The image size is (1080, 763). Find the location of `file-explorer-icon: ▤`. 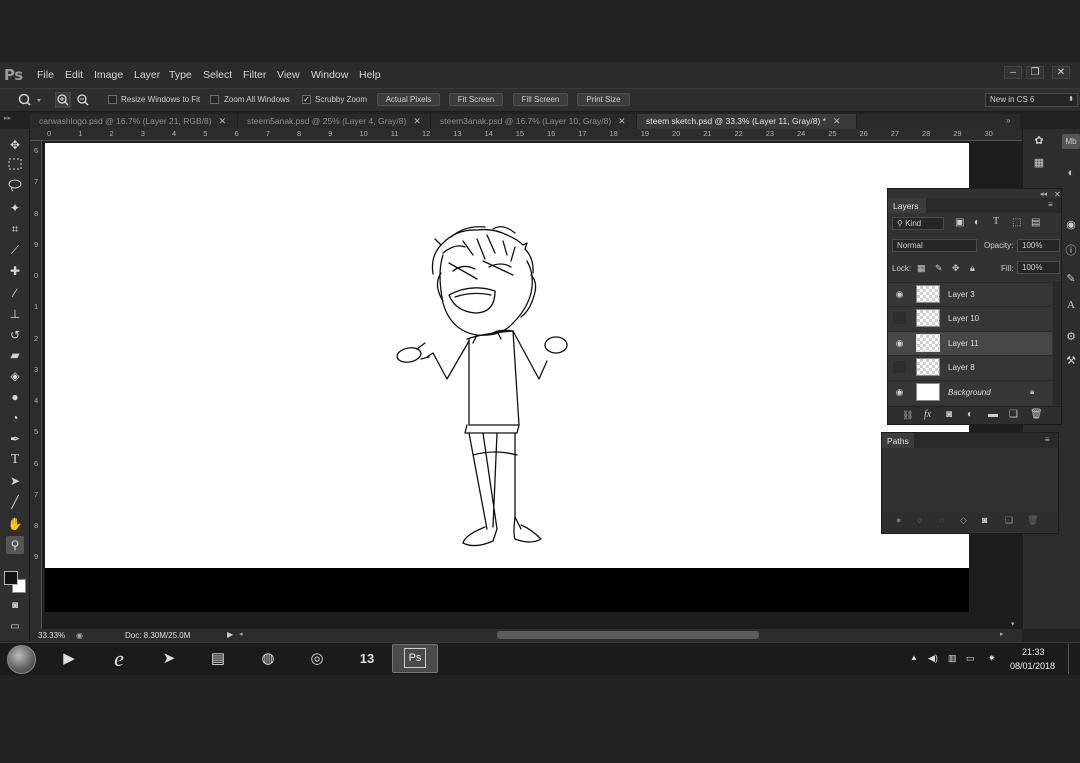

file-explorer-icon: ▤ is located at coordinates (218, 659).